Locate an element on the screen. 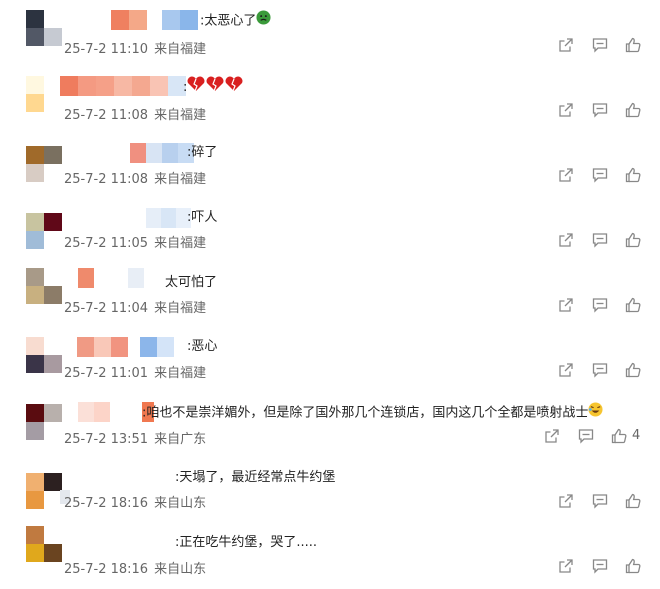 Image resolution: width=660 pixels, height=589 pixels. sick-face-emoji-icon is located at coordinates (263, 21).